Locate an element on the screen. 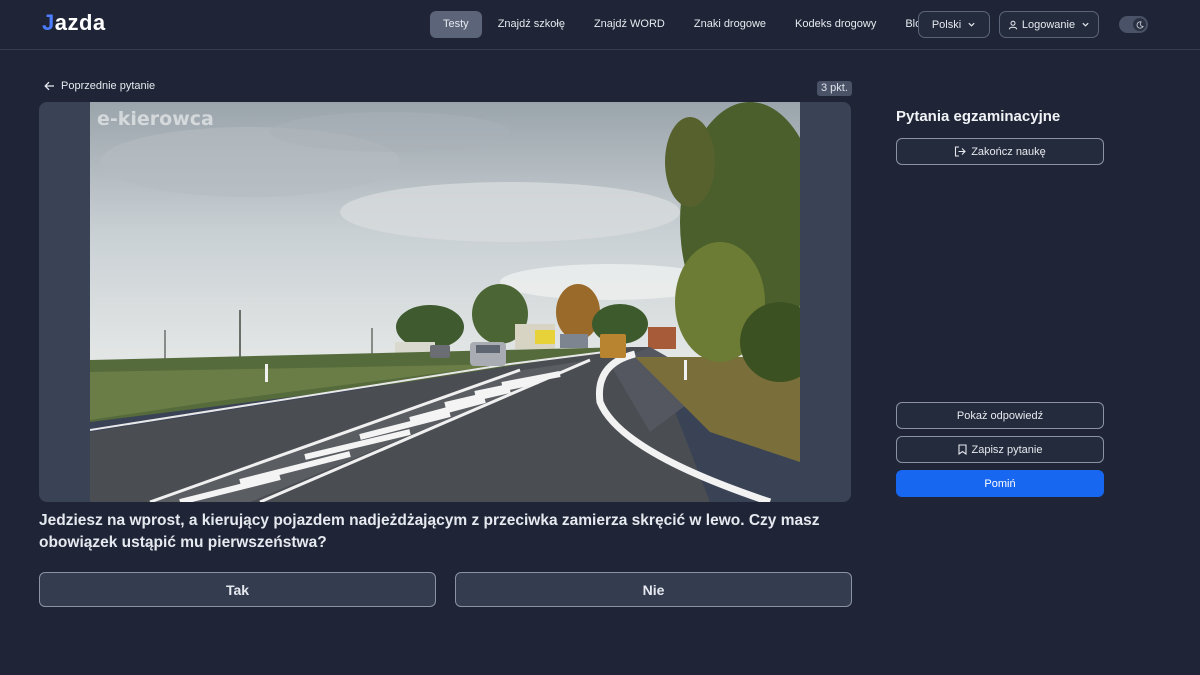 This screenshot has width=1200, height=675. previous-question-link: Poprzednie pytanie is located at coordinates (99, 86).